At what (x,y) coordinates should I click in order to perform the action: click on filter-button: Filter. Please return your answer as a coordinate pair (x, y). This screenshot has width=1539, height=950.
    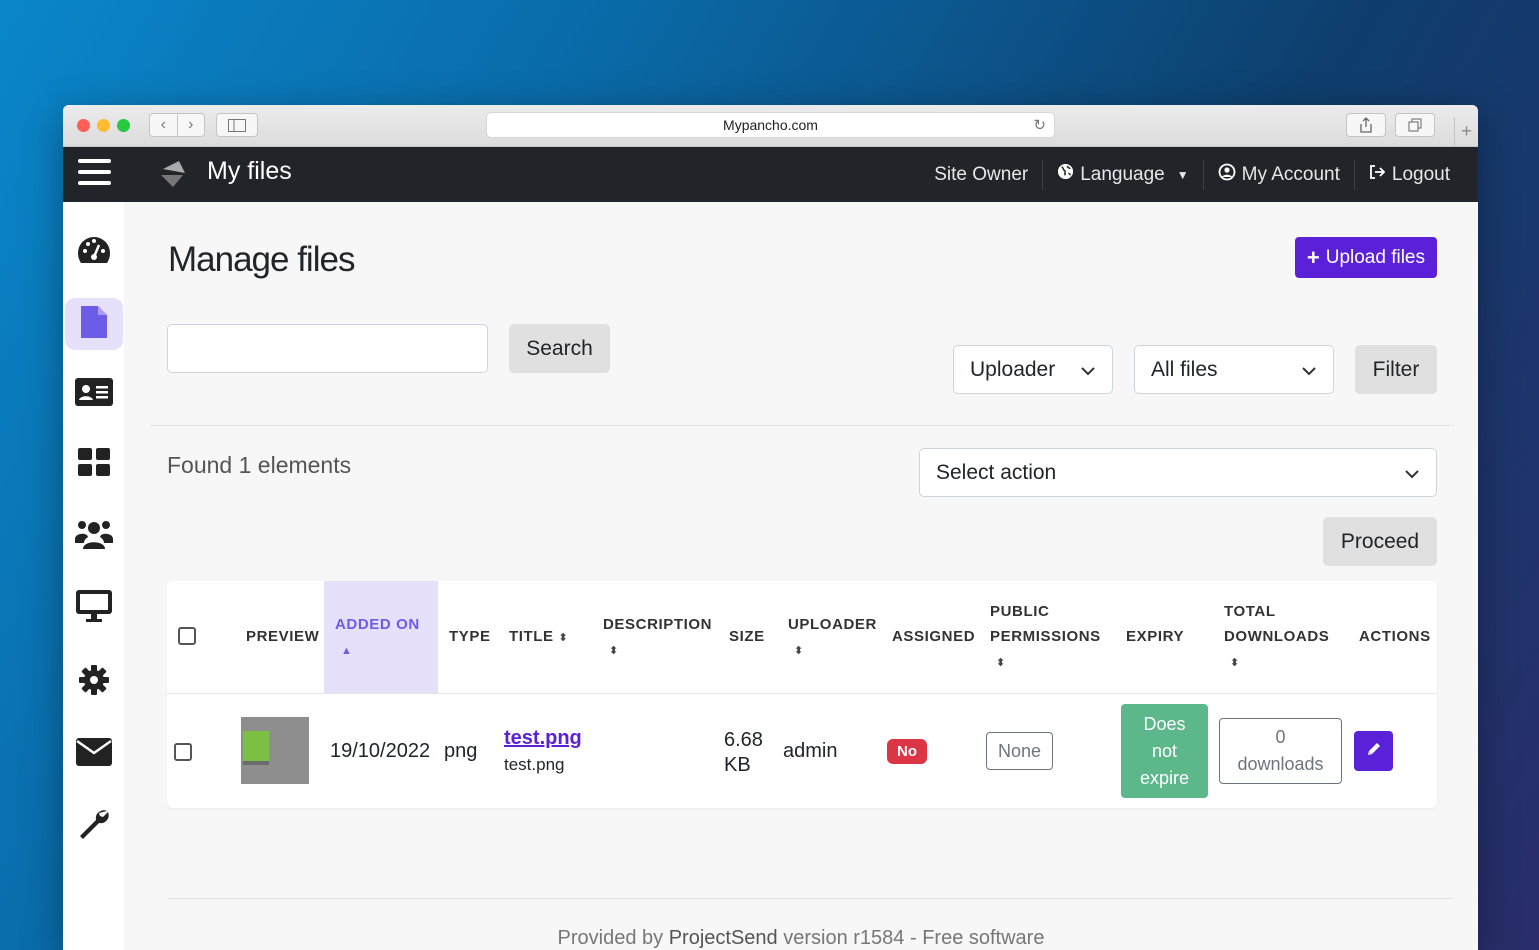
    Looking at the image, I should click on (1396, 369).